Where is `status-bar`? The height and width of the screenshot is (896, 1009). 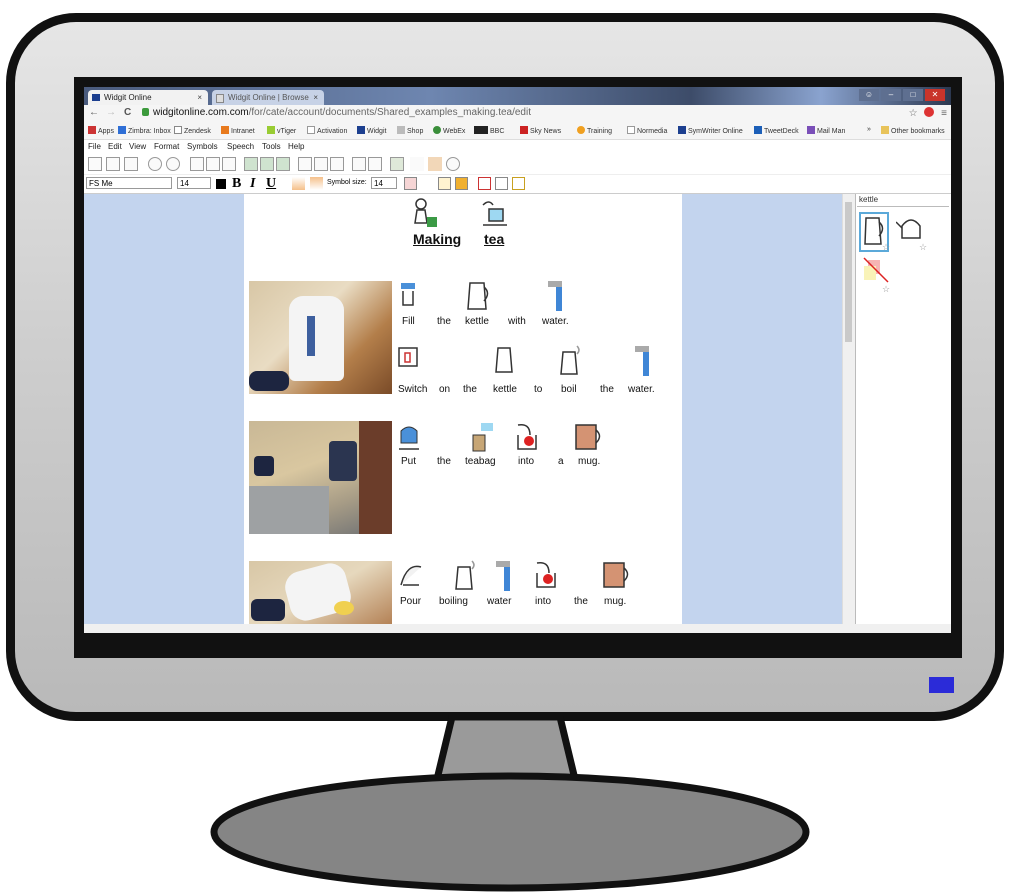 status-bar is located at coordinates (517, 628).